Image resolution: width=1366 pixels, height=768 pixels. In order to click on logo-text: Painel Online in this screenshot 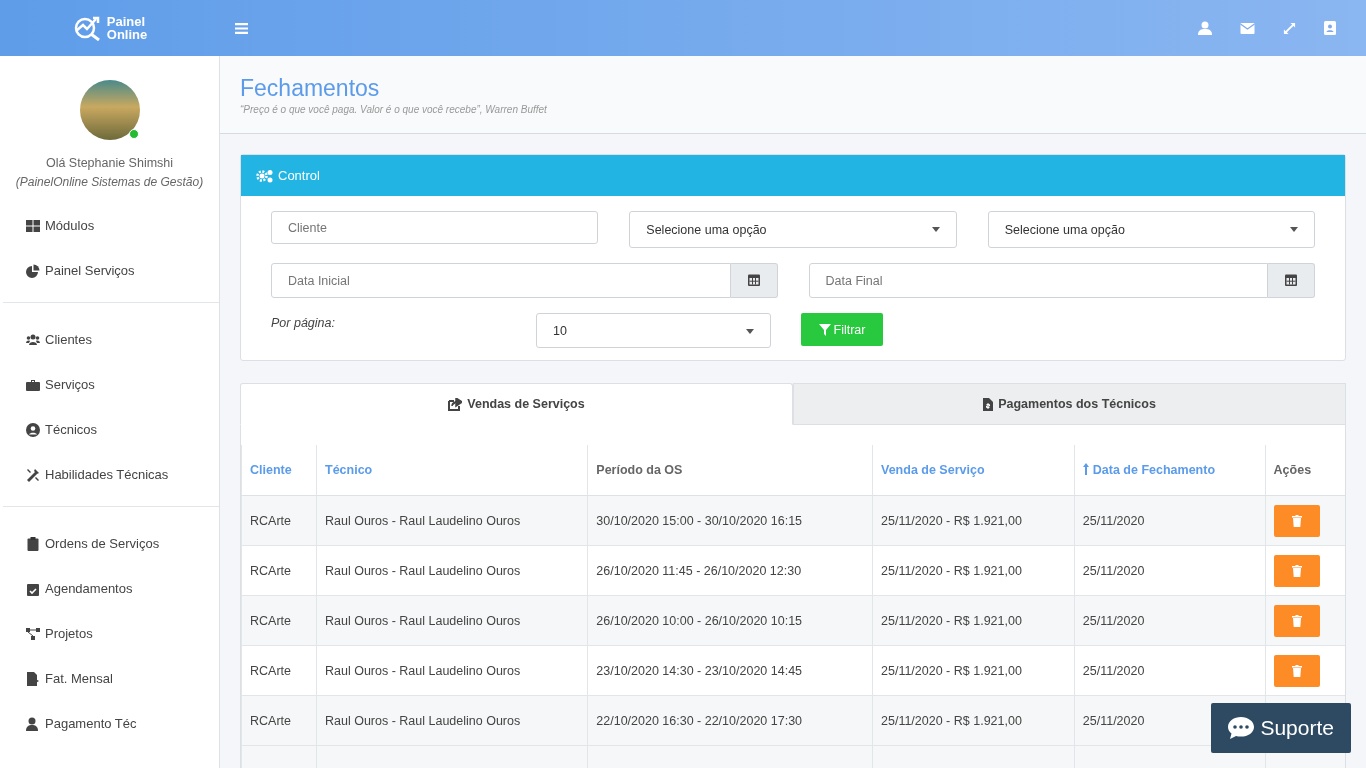, I will do `click(127, 28)`.